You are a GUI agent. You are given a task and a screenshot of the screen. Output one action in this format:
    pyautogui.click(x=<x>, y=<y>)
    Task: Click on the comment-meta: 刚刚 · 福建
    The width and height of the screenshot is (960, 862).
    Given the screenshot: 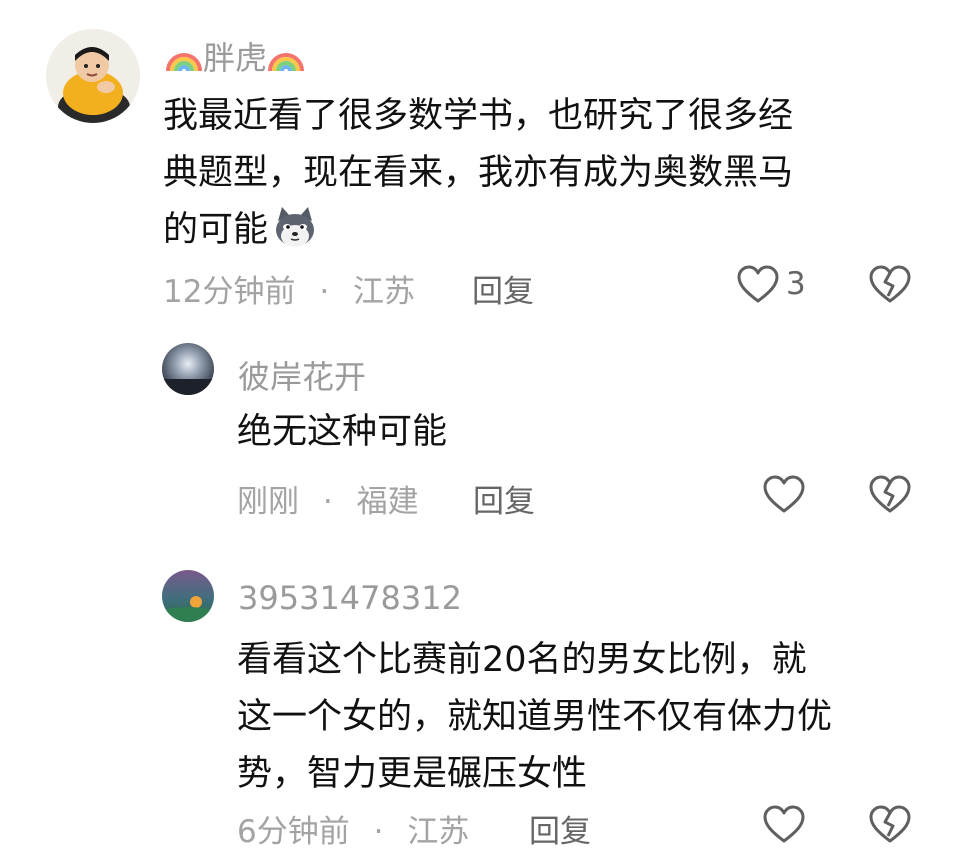 What is the action you would take?
    pyautogui.click(x=328, y=498)
    